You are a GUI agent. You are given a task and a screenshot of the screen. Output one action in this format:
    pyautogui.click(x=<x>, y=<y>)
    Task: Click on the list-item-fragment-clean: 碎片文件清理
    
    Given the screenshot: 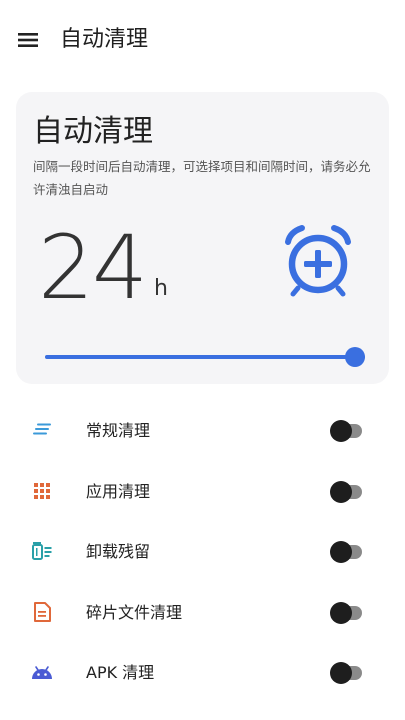 What is the action you would take?
    pyautogui.click(x=202, y=612)
    